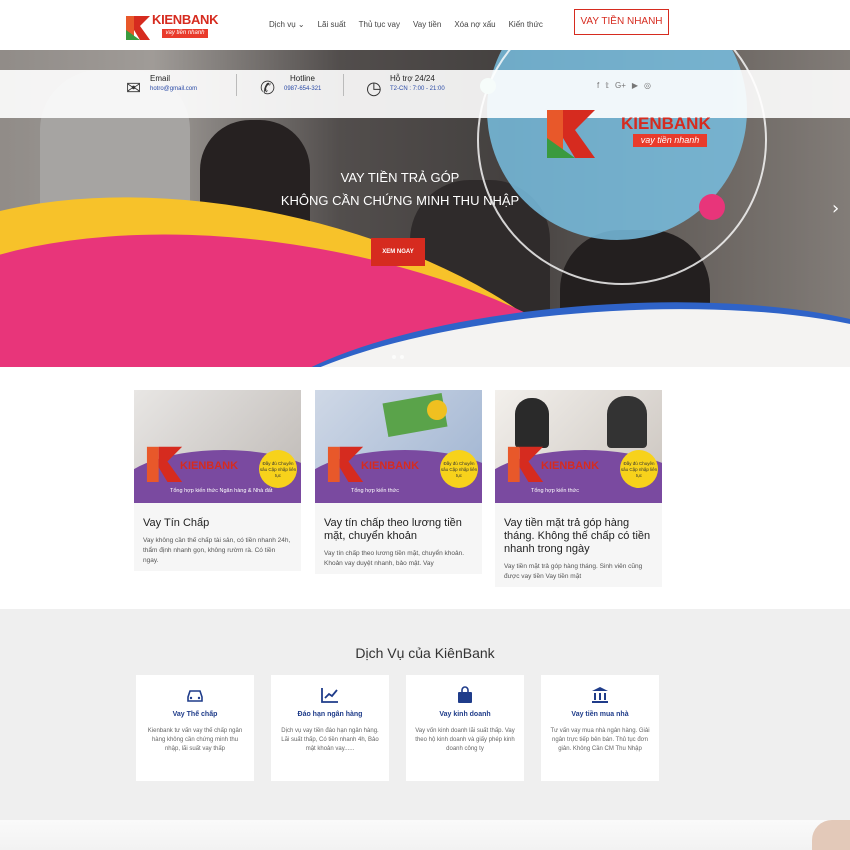  I want to click on next-section-preview, so click(425, 835).